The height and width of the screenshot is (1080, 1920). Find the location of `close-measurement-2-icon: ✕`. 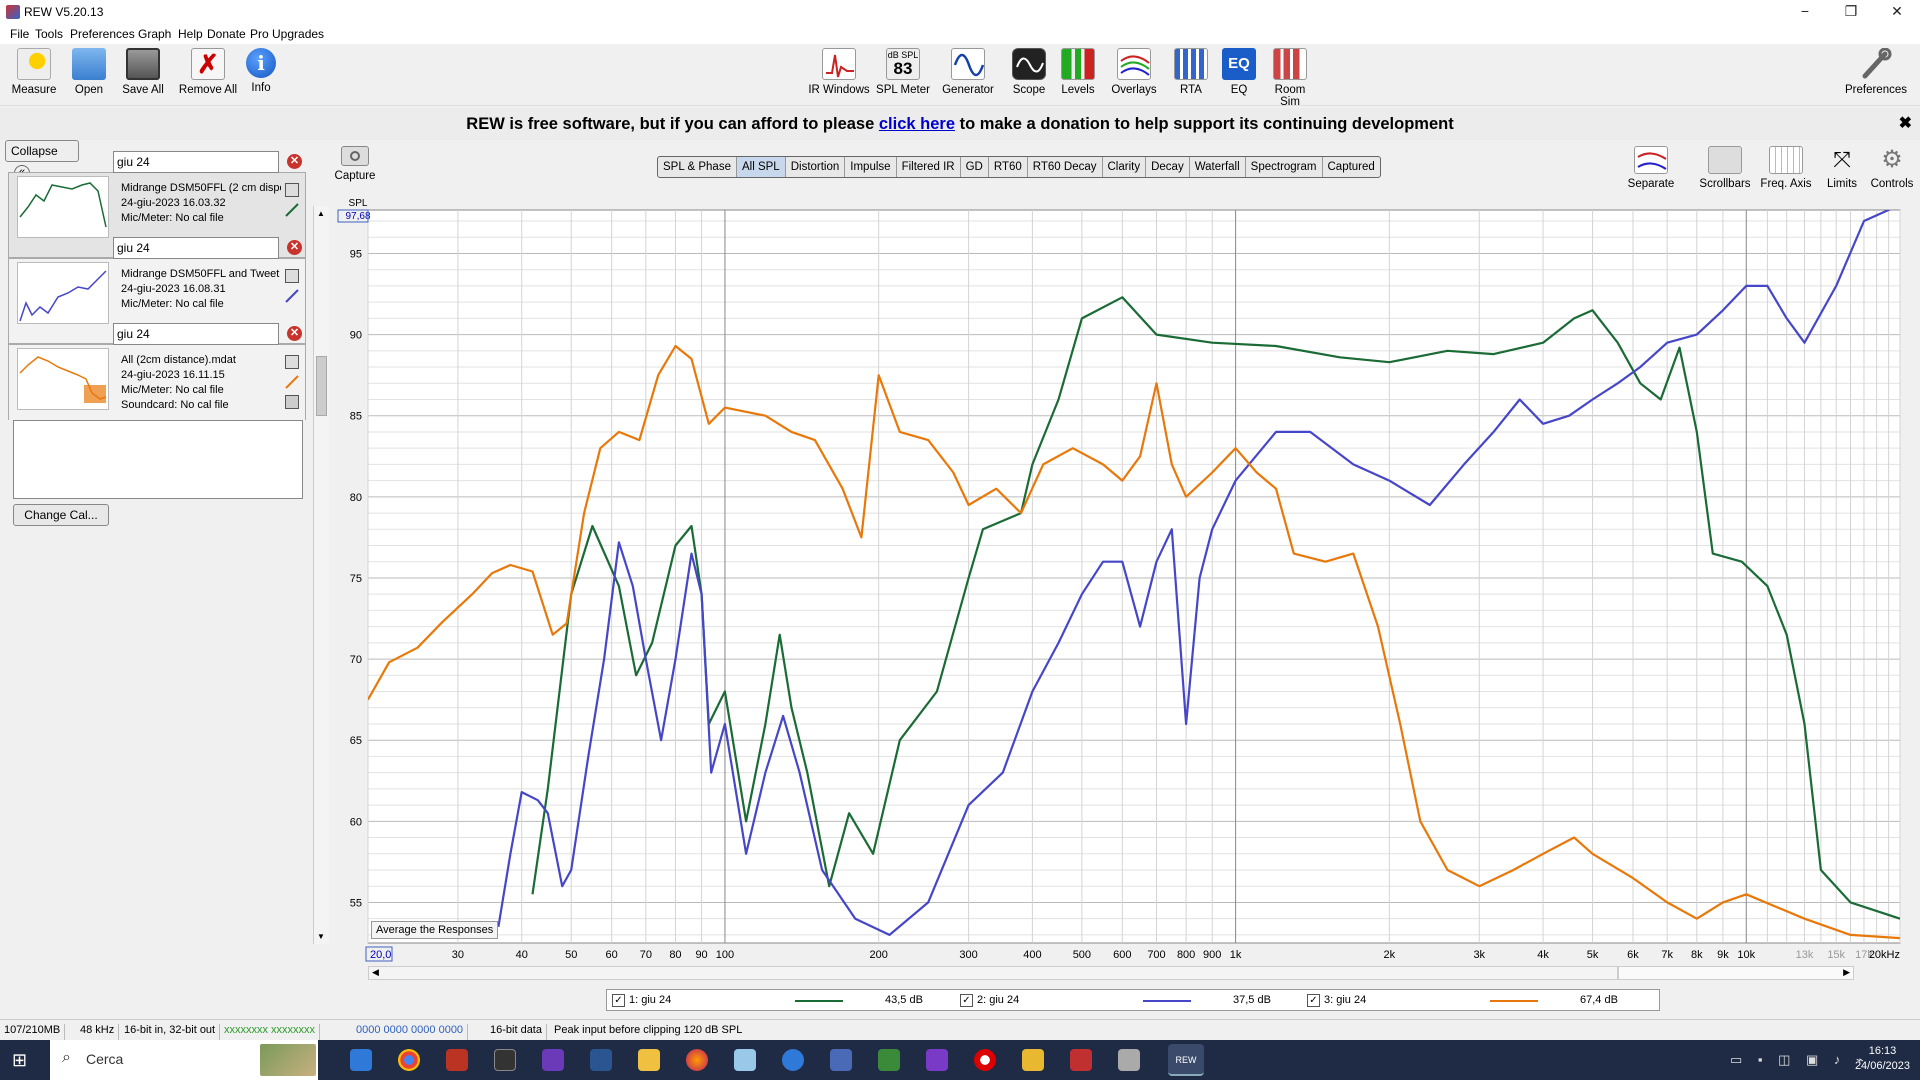

close-measurement-2-icon: ✕ is located at coordinates (294, 247).